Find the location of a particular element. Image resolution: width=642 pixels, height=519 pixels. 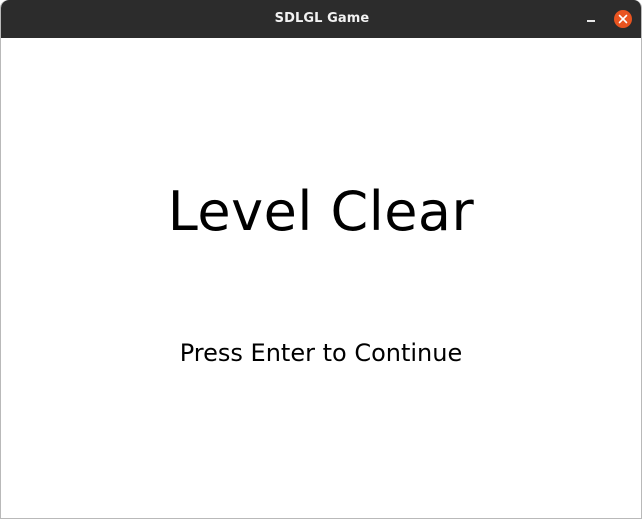

continue-prompt: Press Enter to Continue is located at coordinates (321, 353).